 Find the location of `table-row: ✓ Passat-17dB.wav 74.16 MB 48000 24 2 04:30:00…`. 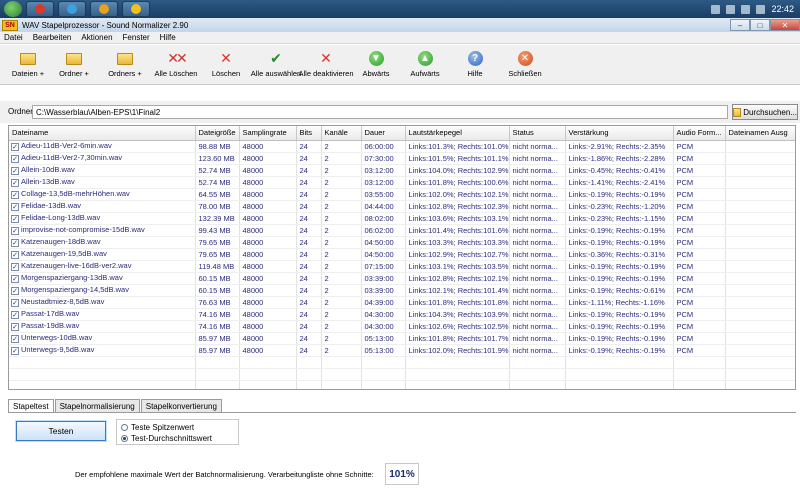

table-row: ✓ Passat-17dB.wav 74.16 MB 48000 24 2 04:30:00… is located at coordinates (402, 314).